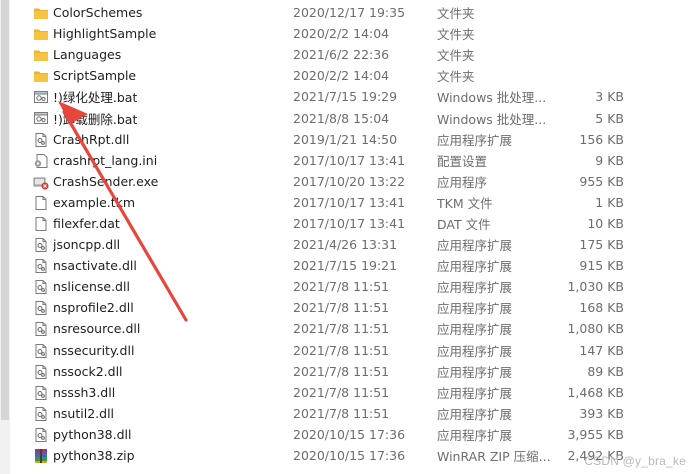 Image resolution: width=700 pixels, height=474 pixels. I want to click on file-type: DAT 文件, so click(464, 224).